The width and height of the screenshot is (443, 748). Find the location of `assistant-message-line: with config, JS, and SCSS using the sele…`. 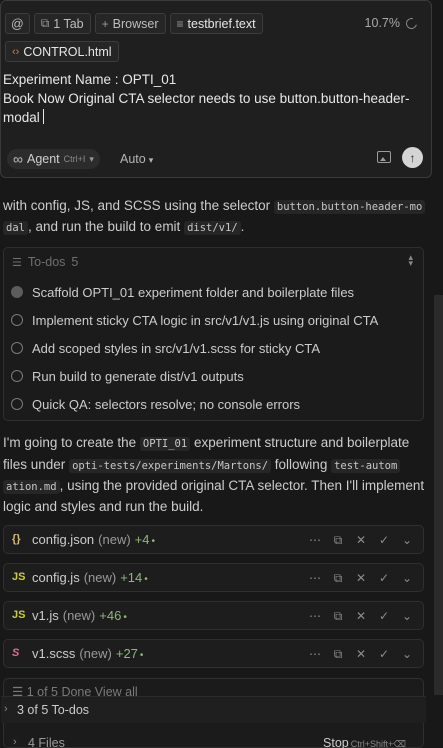

assistant-message-line: with config, JS, and SCSS using the sele… is located at coordinates (214, 206).